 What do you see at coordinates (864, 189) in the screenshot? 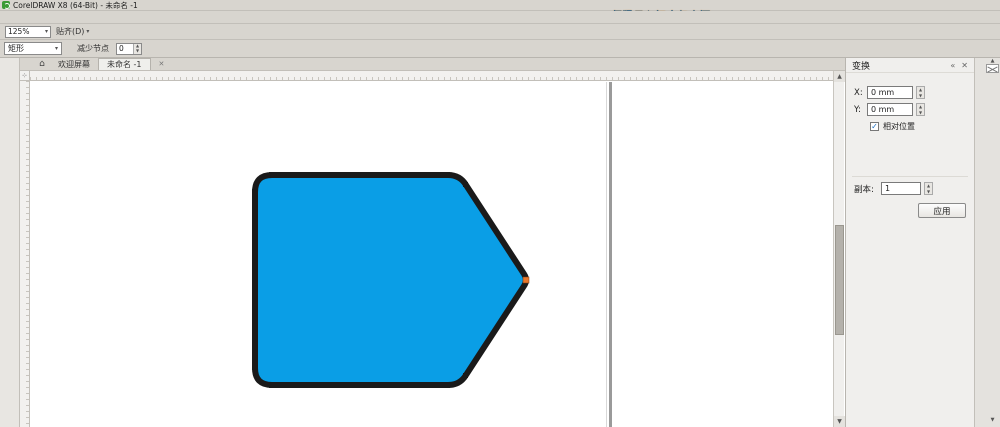
I see `copies-label: 副本:` at bounding box center [864, 189].